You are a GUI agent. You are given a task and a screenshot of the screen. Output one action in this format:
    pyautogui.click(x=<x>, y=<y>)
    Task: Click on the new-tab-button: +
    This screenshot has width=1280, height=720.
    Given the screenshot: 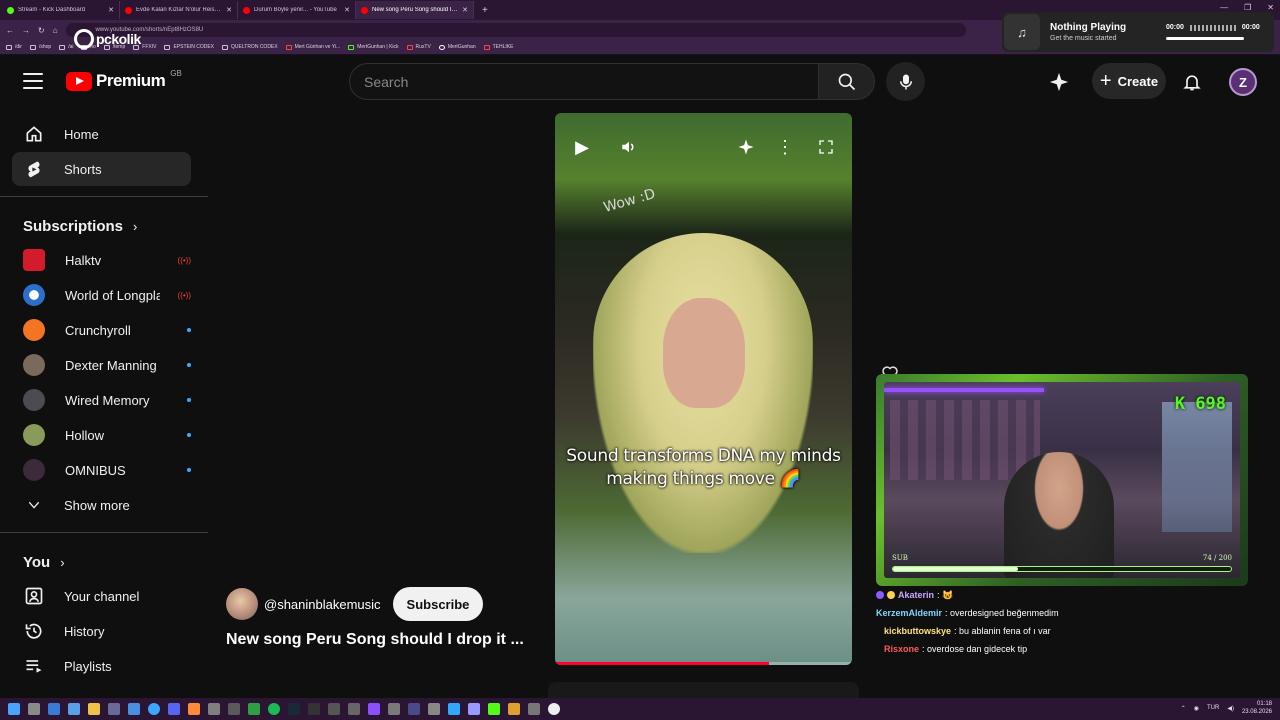 What is the action you would take?
    pyautogui.click(x=485, y=10)
    